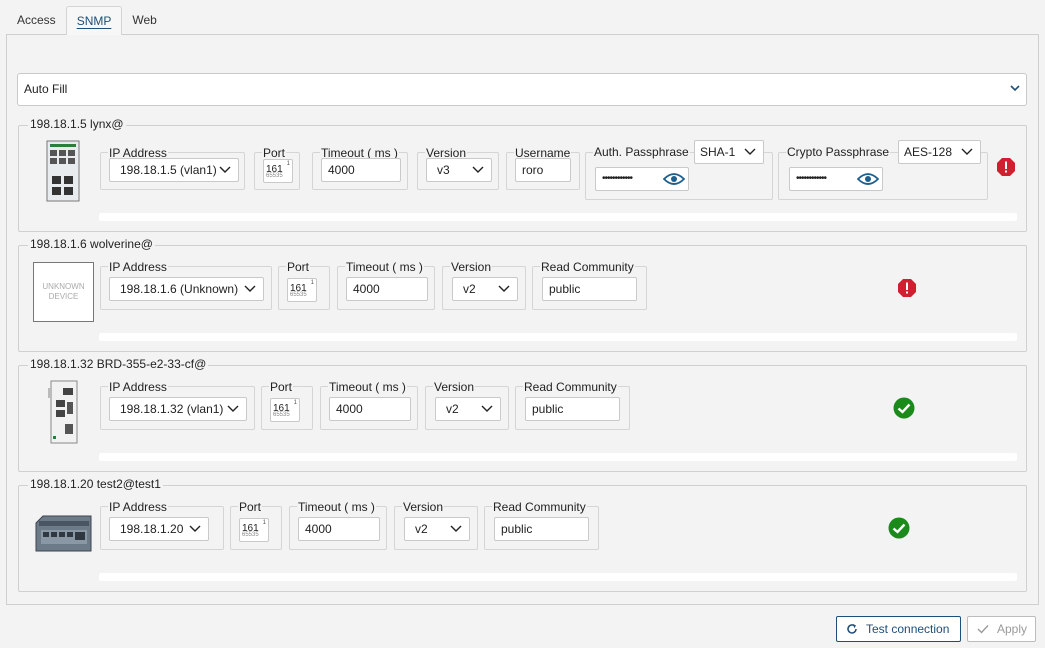  Describe the element at coordinates (36, 20) in the screenshot. I see `tab-access: Access` at that location.